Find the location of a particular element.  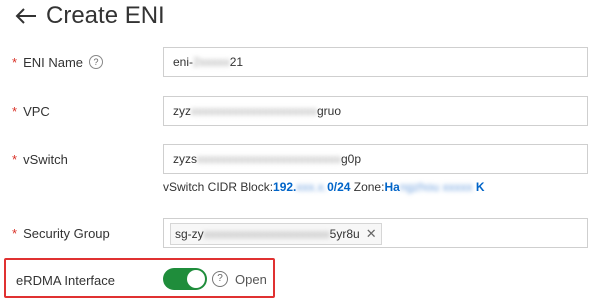

page-header: Create ENI is located at coordinates (89, 16).